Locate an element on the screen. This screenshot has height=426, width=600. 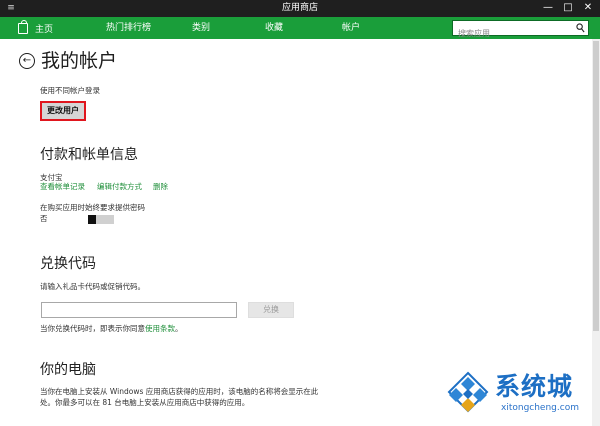
search-box is located at coordinates (520, 30).